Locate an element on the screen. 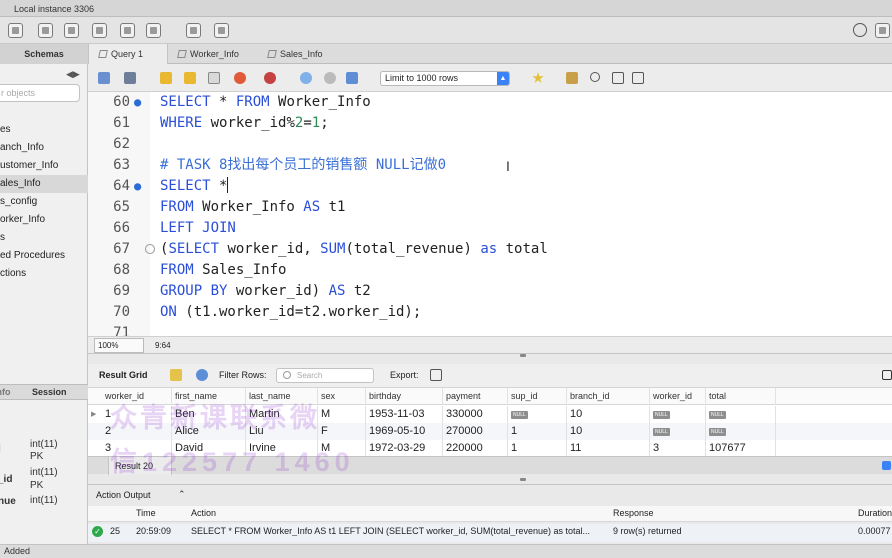 The height and width of the screenshot is (558, 892). table-cell: 107677 is located at coordinates (741, 448).